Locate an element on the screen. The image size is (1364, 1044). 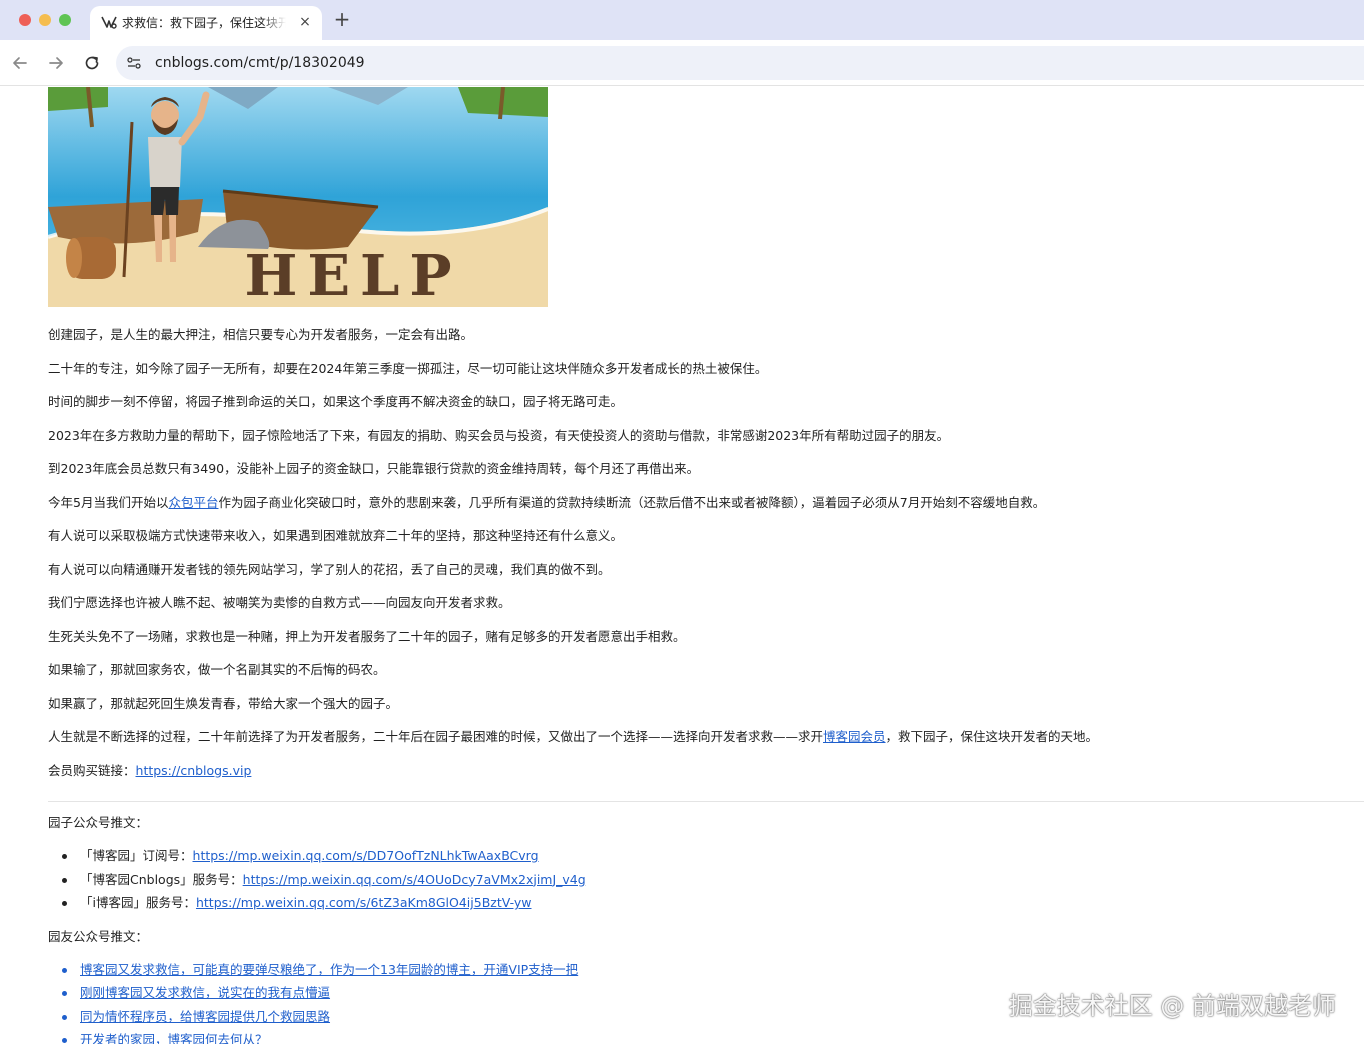
url-text: cnblogs.com/cmt/p/18302049 is located at coordinates (260, 63).